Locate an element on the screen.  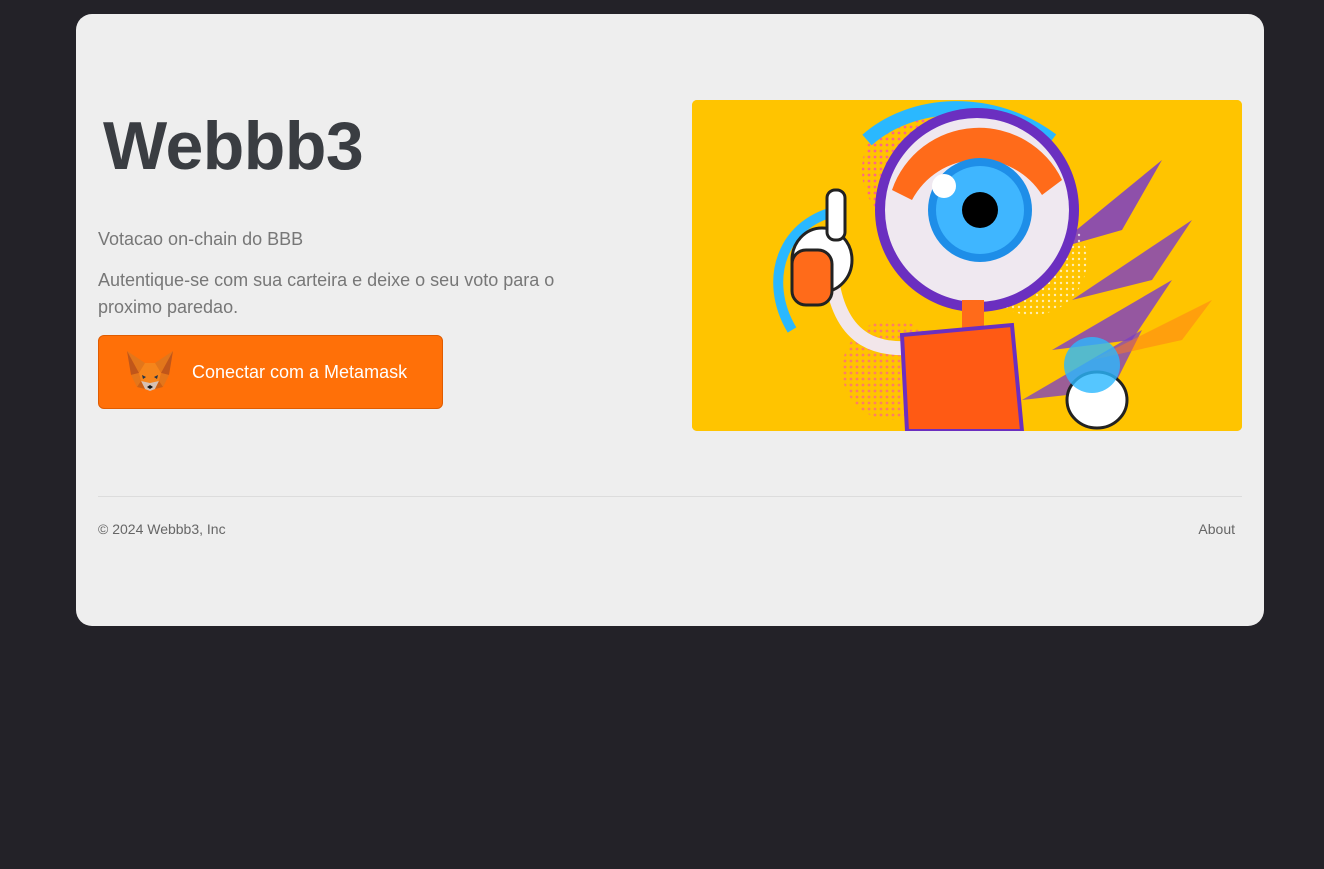
connect-metamask-button: Conectar com a Metamask is located at coordinates (270, 372).